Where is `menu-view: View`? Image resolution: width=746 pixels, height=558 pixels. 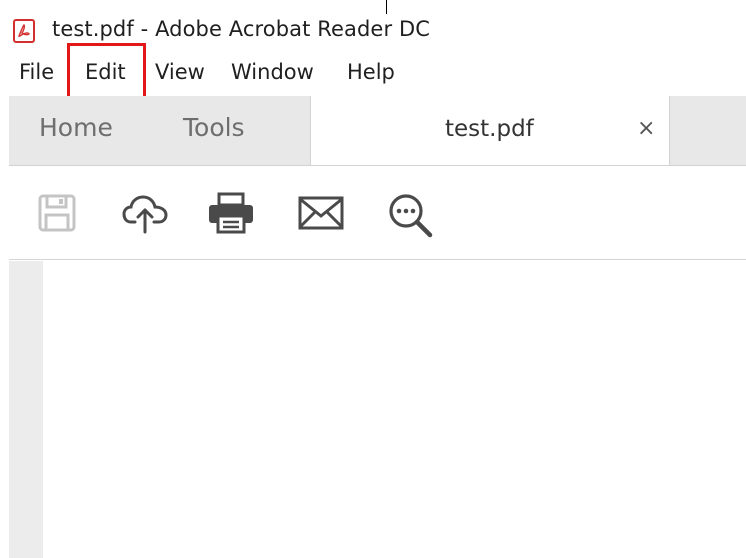 menu-view: View is located at coordinates (180, 72).